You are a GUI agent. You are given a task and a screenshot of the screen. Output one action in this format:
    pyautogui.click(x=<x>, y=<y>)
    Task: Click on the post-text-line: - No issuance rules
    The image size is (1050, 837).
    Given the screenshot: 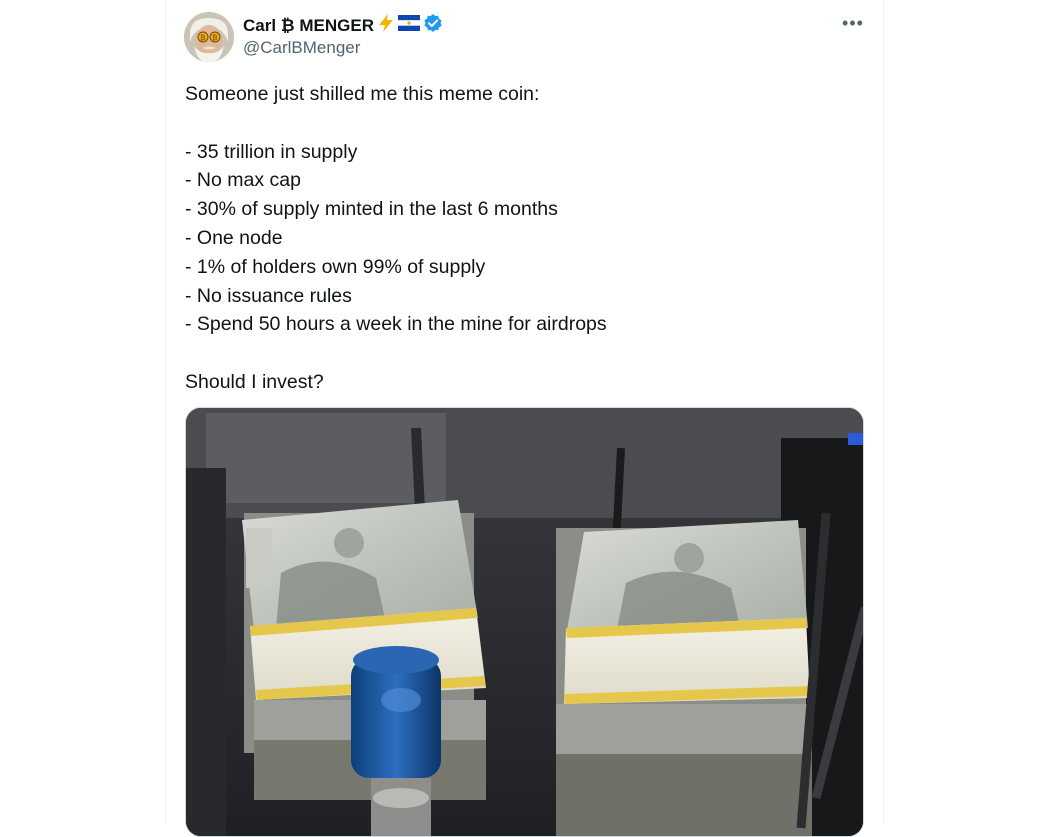 What is the action you would take?
    pyautogui.click(x=268, y=295)
    